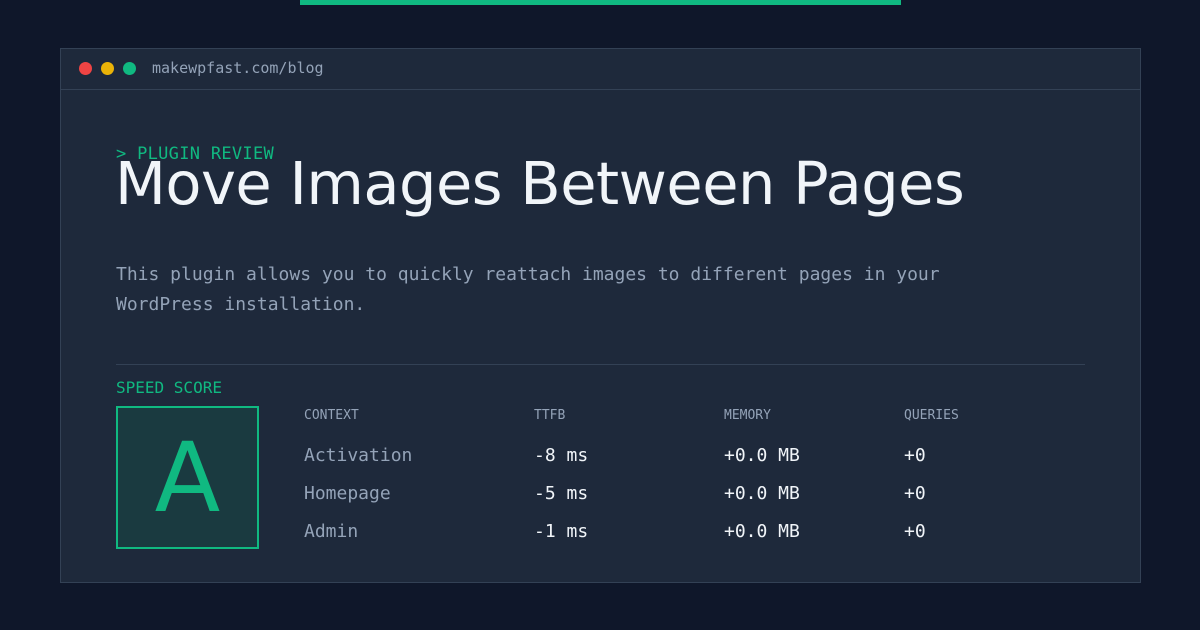 This screenshot has width=1200, height=630. Describe the element at coordinates (331, 415) in the screenshot. I see `header-context: CONTEXT` at that location.